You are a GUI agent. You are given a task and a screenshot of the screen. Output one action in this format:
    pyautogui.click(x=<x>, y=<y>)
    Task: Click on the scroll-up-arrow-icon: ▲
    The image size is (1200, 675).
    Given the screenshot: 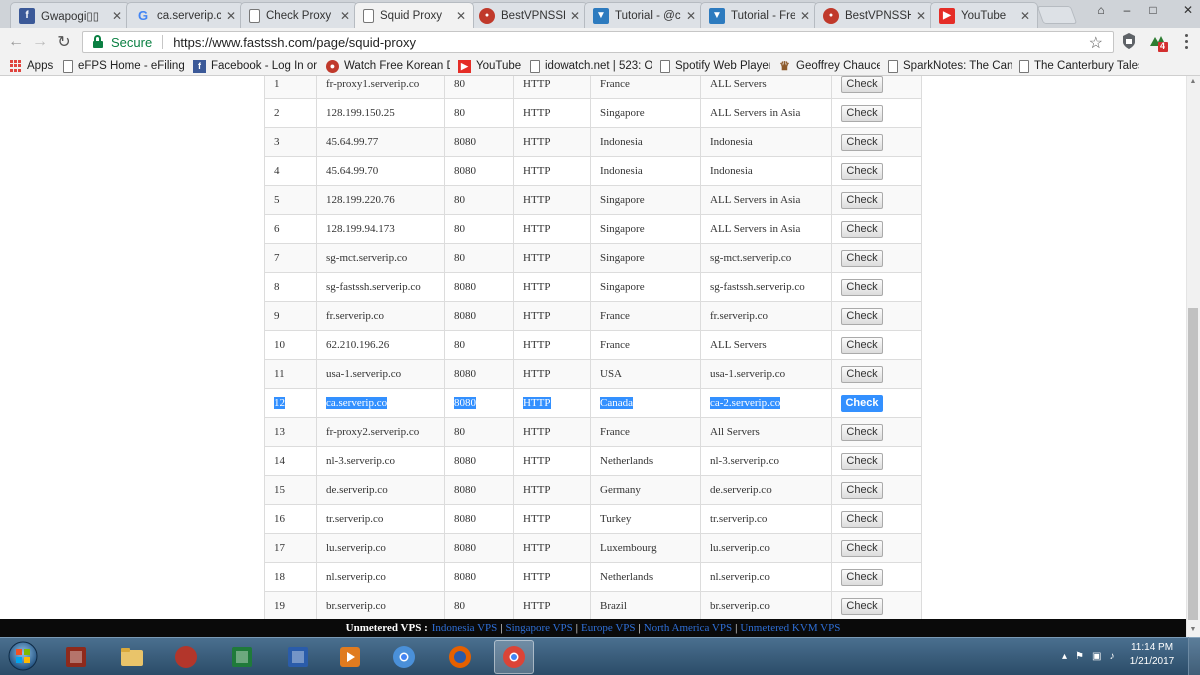 What is the action you would take?
    pyautogui.click(x=1193, y=82)
    